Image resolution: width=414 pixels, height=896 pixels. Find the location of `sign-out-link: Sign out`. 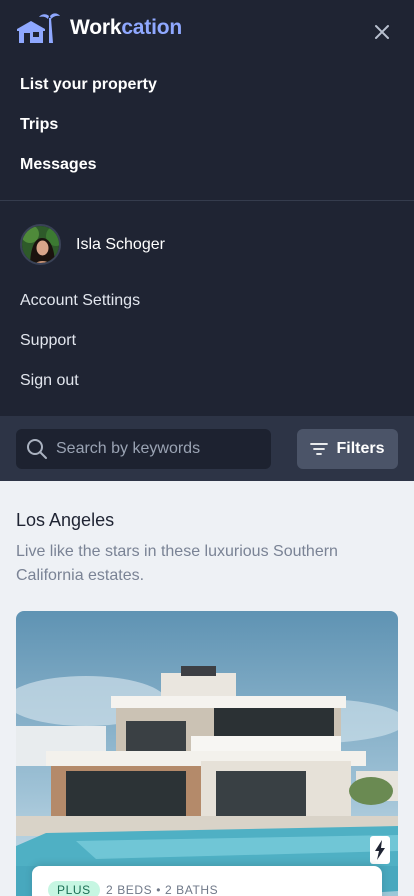

sign-out-link: Sign out is located at coordinates (49, 381).